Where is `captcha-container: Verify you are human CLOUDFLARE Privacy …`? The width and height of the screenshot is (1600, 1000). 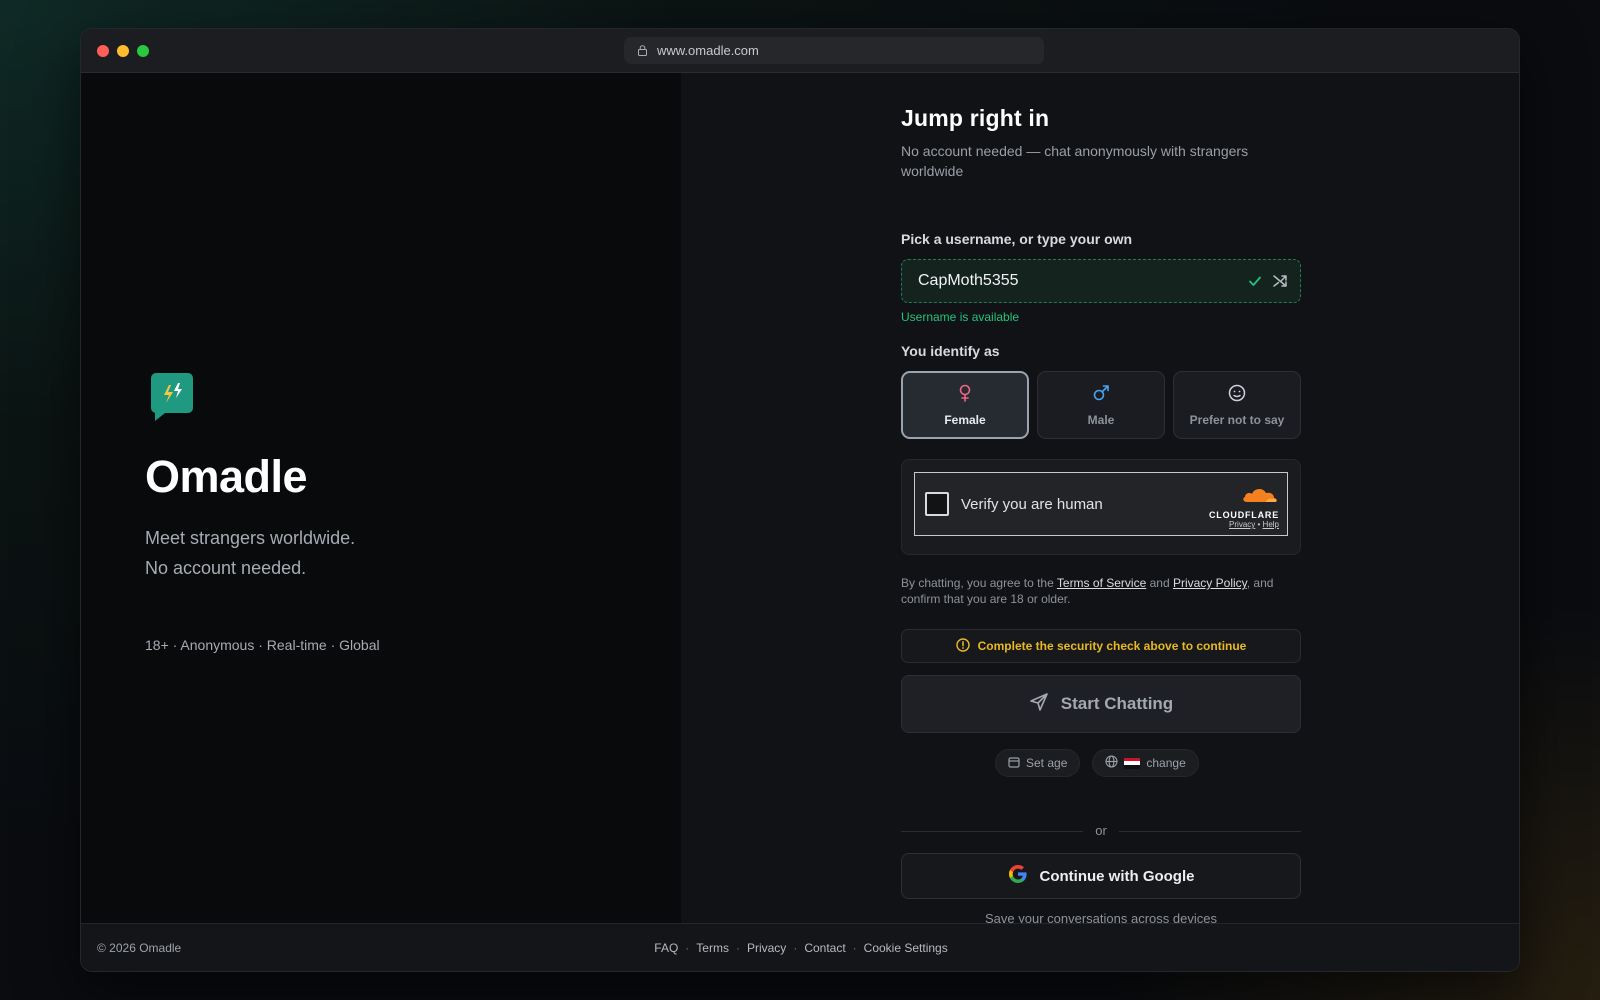
captcha-container: Verify you are human CLOUDFLARE Privacy … is located at coordinates (1101, 507).